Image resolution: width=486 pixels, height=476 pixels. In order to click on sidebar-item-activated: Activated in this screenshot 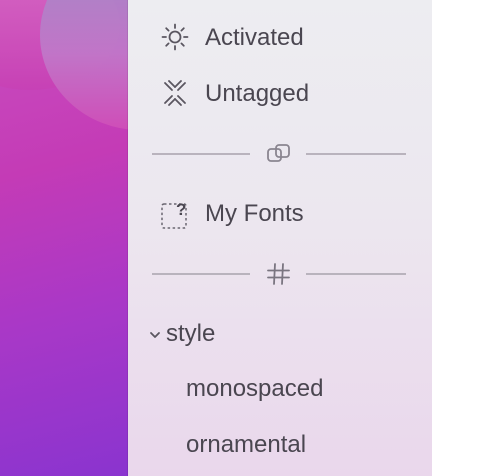, I will do `click(280, 36)`.